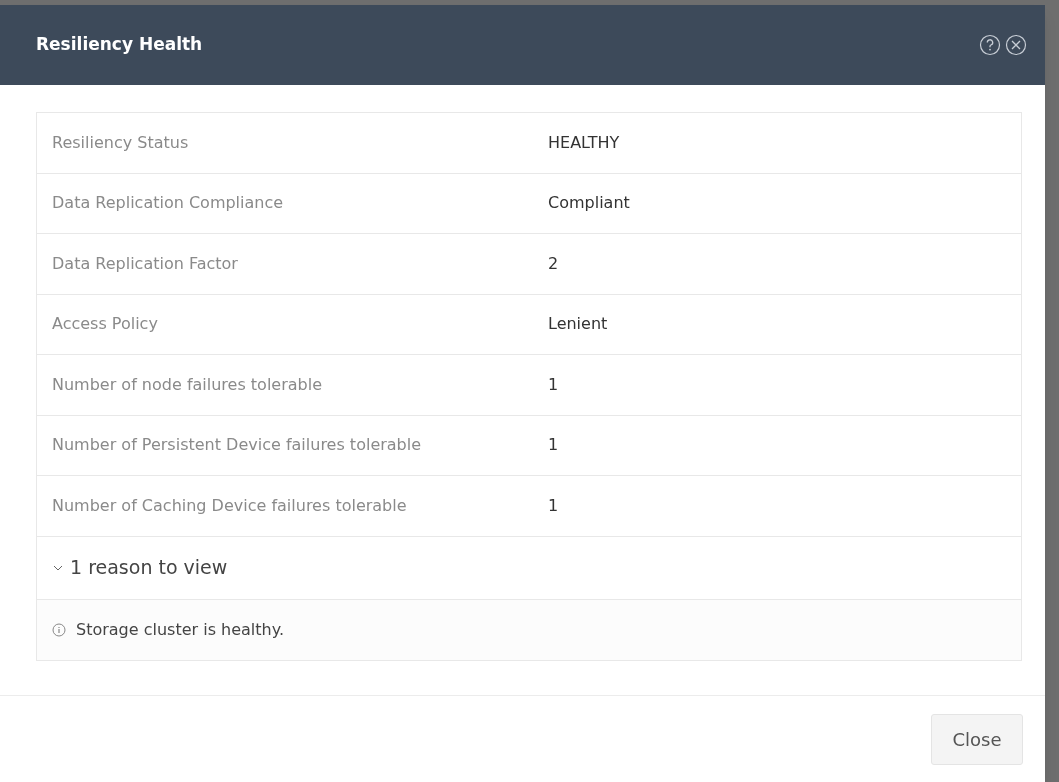 This screenshot has width=1059, height=782. What do you see at coordinates (145, 263) in the screenshot?
I see `row-label: Data Replication Factor` at bounding box center [145, 263].